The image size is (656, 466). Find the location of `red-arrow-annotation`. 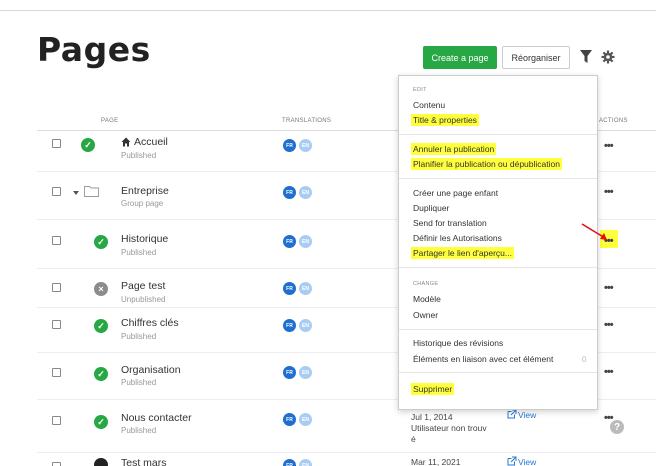

red-arrow-annotation is located at coordinates (594, 231).